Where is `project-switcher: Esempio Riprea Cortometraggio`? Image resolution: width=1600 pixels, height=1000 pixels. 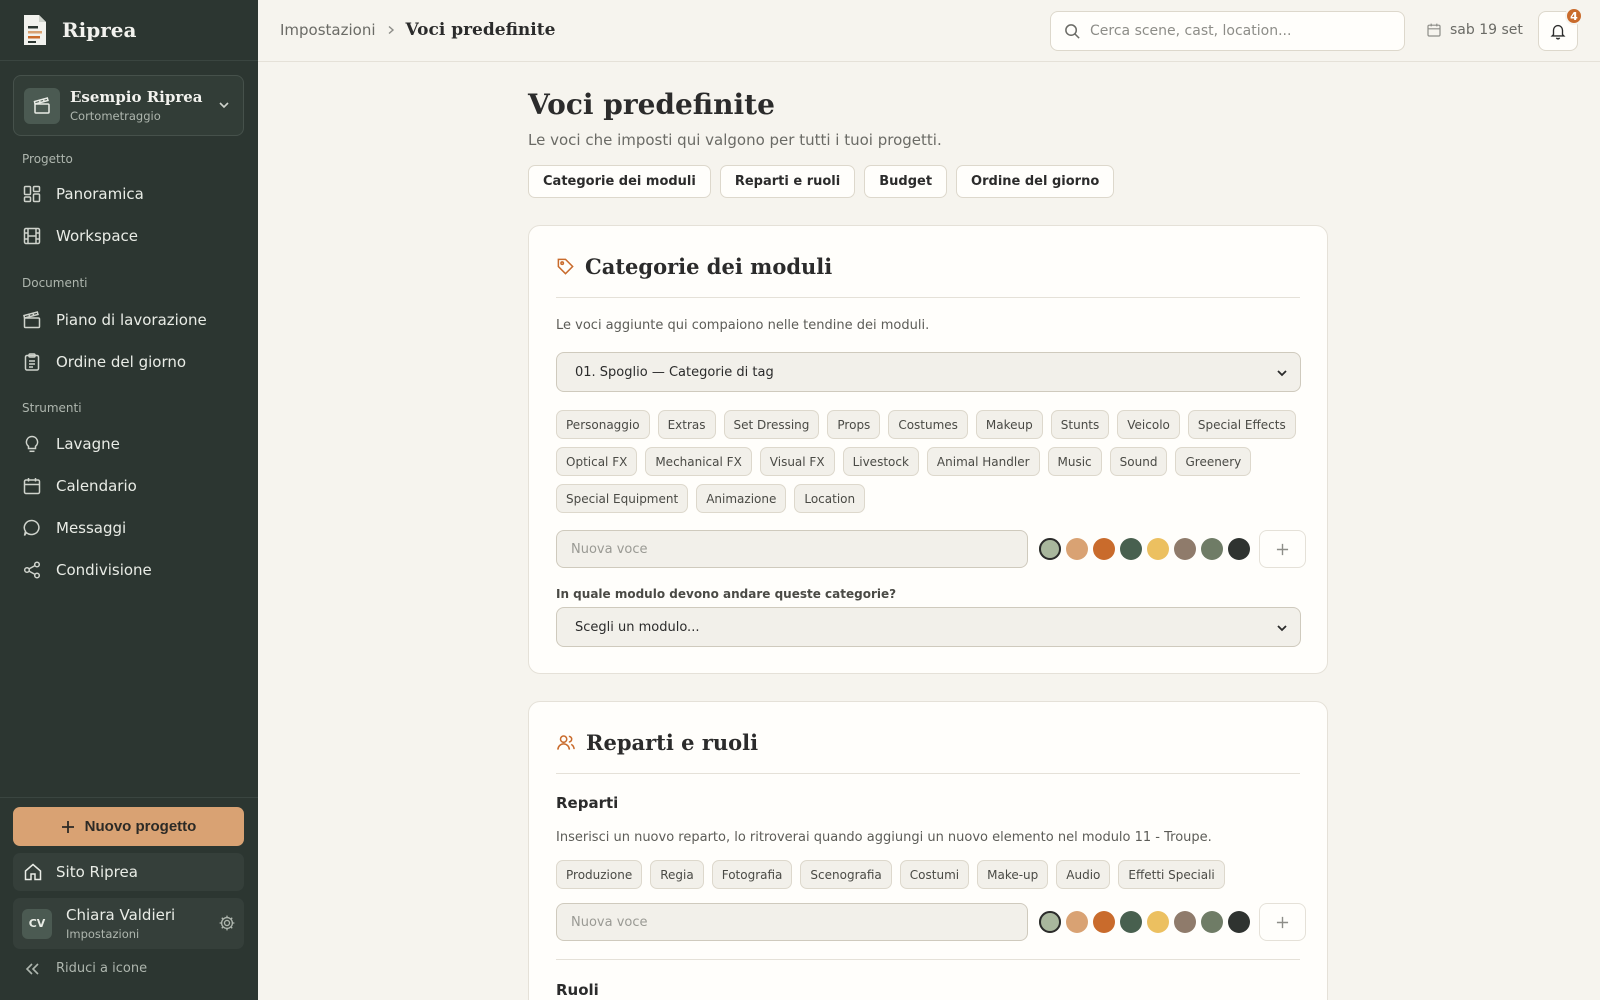 project-switcher: Esempio Riprea Cortometraggio is located at coordinates (128, 105).